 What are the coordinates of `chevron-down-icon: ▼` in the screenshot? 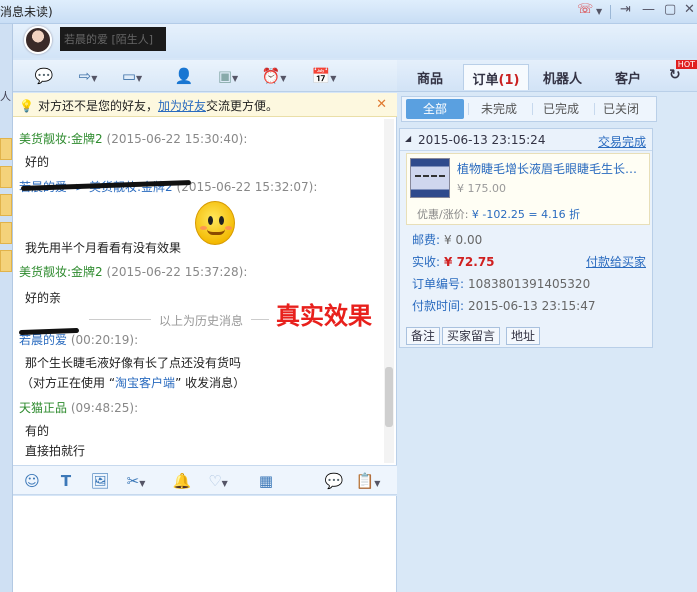 It's located at (599, 11).